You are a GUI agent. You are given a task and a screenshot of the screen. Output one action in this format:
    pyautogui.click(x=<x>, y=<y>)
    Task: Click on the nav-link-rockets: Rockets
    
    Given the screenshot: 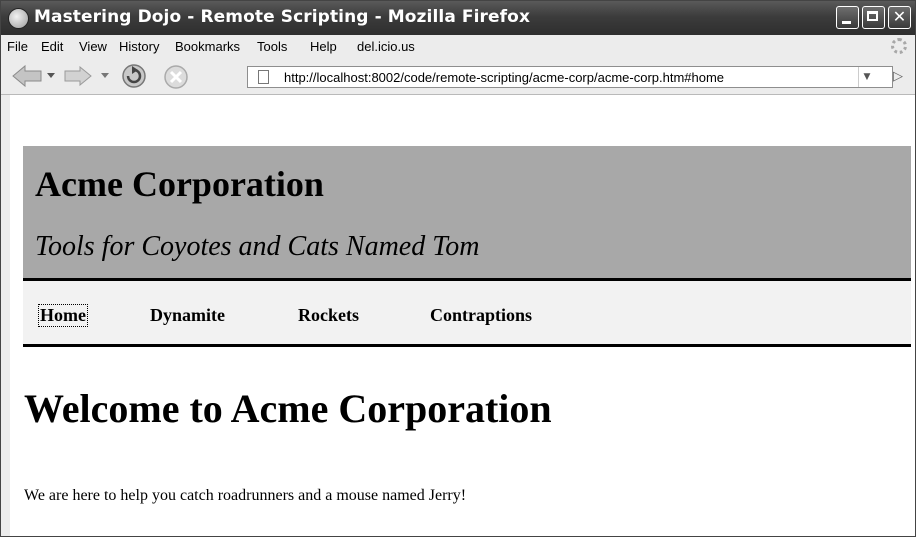 What is the action you would take?
    pyautogui.click(x=328, y=315)
    